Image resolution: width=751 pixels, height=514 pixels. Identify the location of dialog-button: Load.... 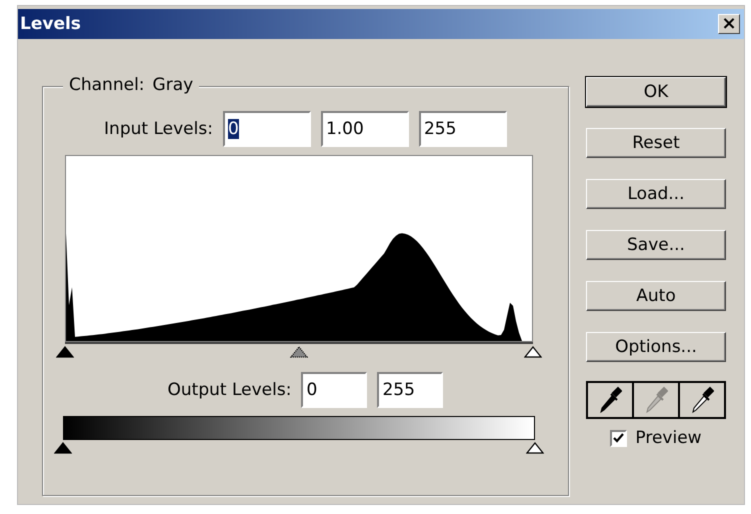
(656, 194).